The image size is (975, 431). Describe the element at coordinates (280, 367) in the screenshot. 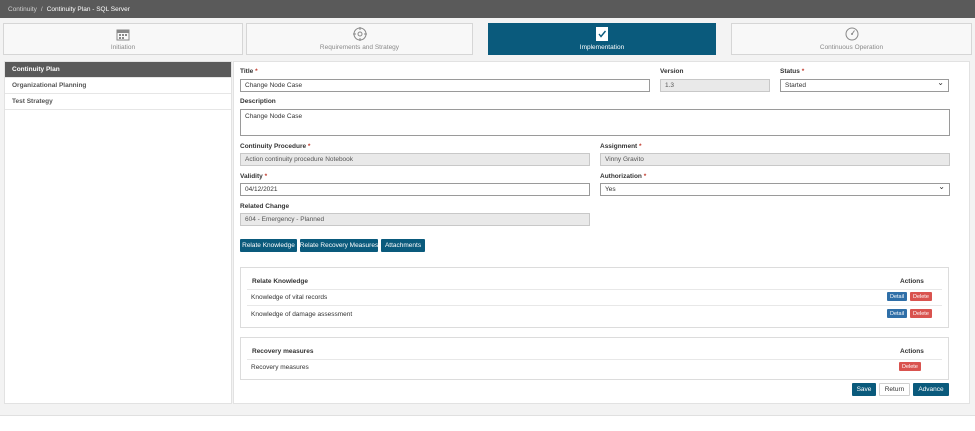

I see `recovery-row-name: Recovery measures` at that location.